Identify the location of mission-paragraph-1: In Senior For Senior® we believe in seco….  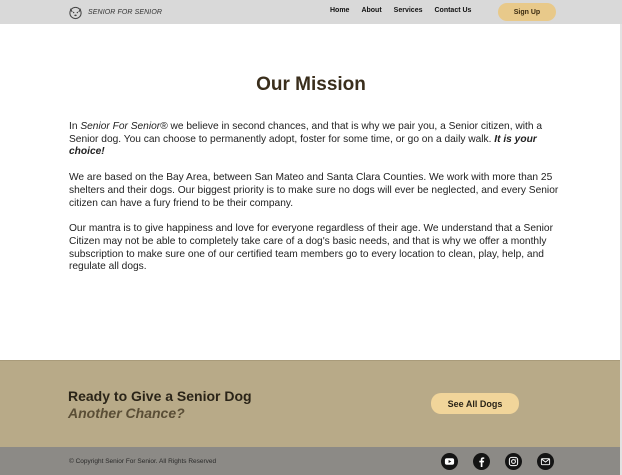
(314, 140).